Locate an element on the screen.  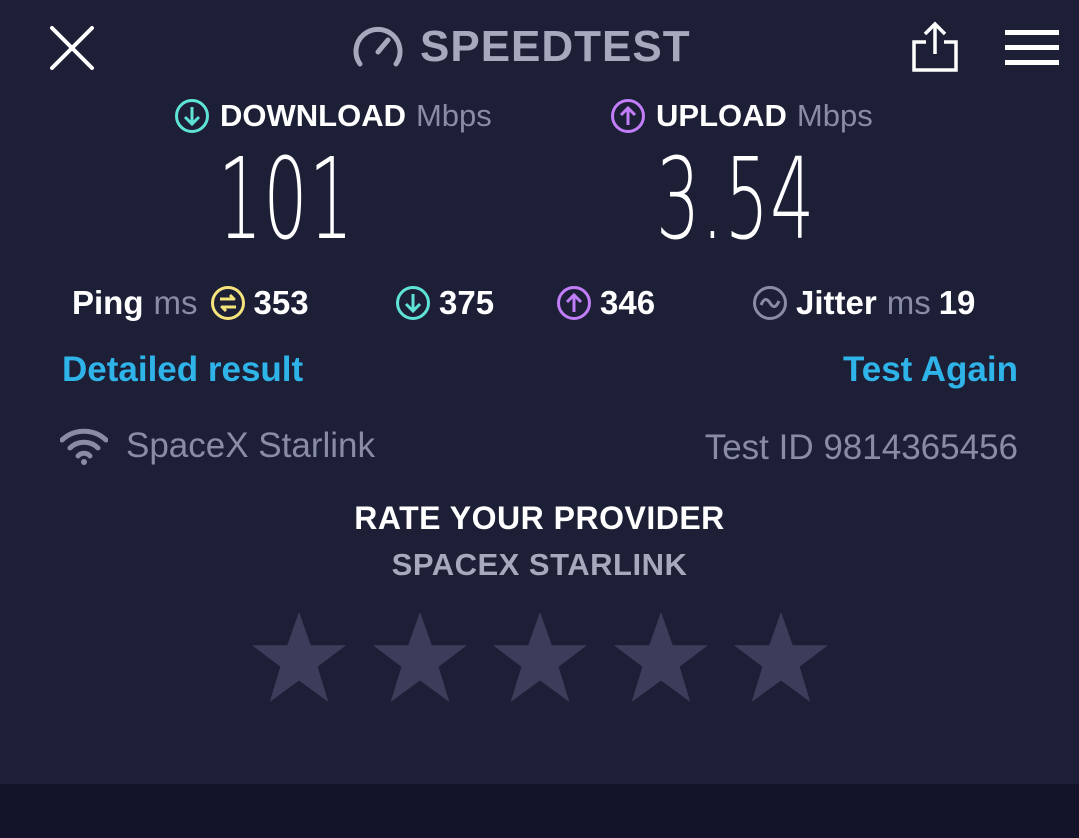
upload-header: UPLOAD Mbps is located at coordinates (741, 116).